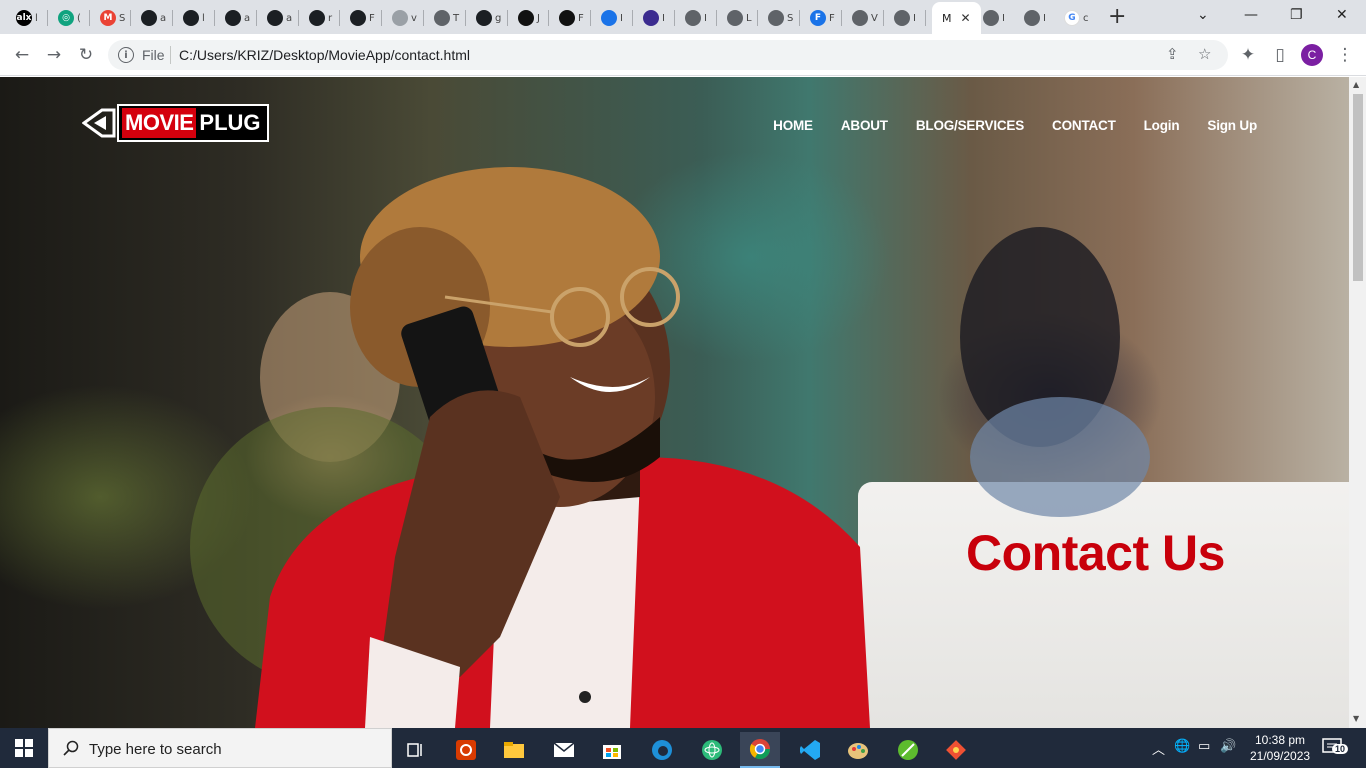  Describe the element at coordinates (400, 18) in the screenshot. I see `tab: v` at that location.